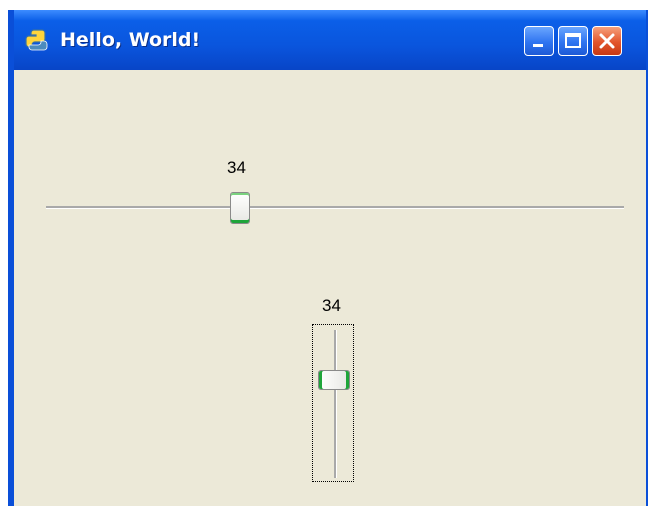 This screenshot has width=650, height=506. I want to click on horizontal-slider-track, so click(335, 207).